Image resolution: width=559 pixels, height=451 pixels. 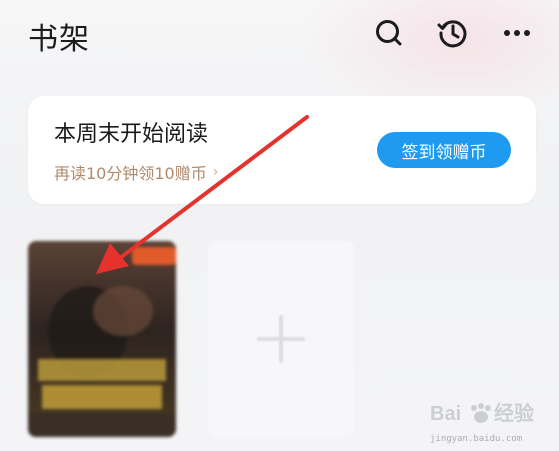 I want to click on book-cover-image, so click(x=102, y=339).